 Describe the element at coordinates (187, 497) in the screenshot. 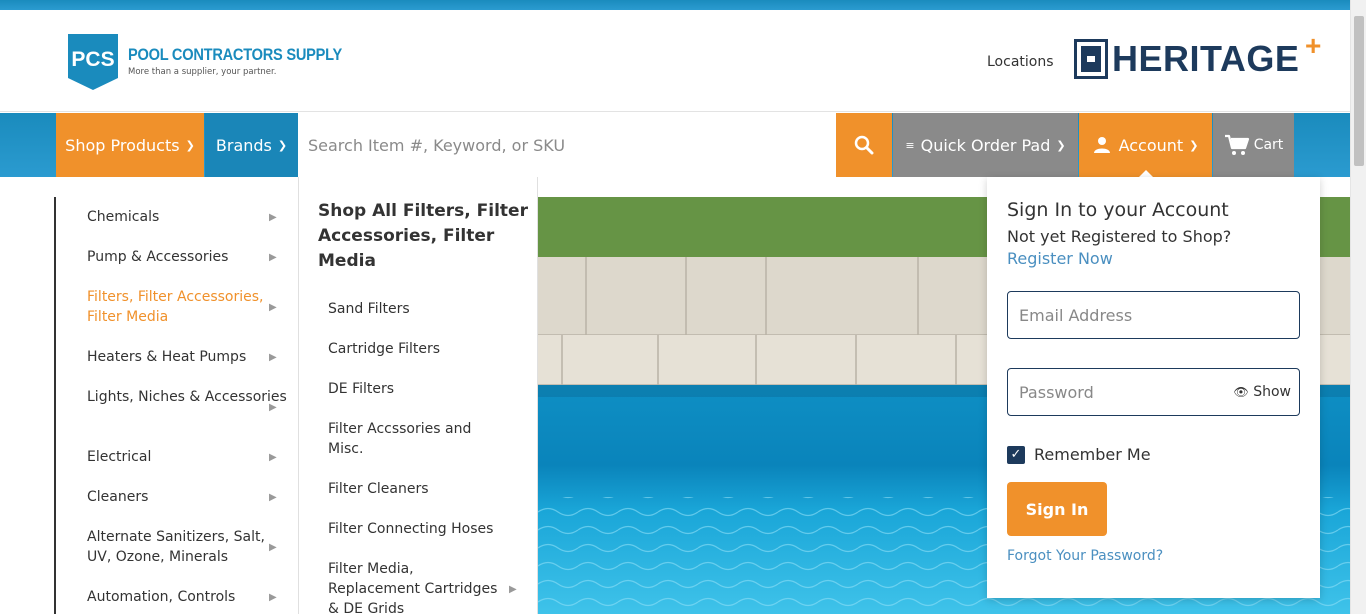

I see `category-item-cleaners: Cleaners` at that location.